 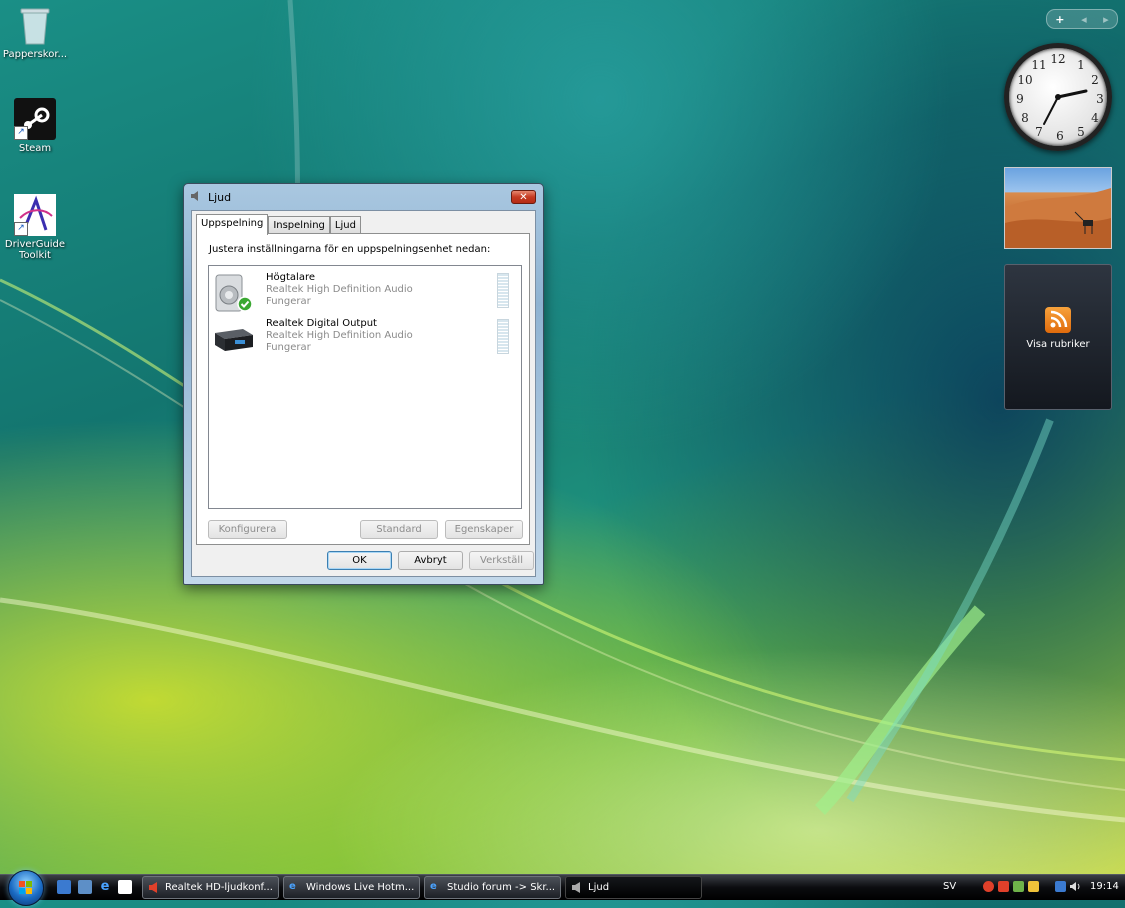 I want to click on ok-button: OK, so click(x=359, y=560).